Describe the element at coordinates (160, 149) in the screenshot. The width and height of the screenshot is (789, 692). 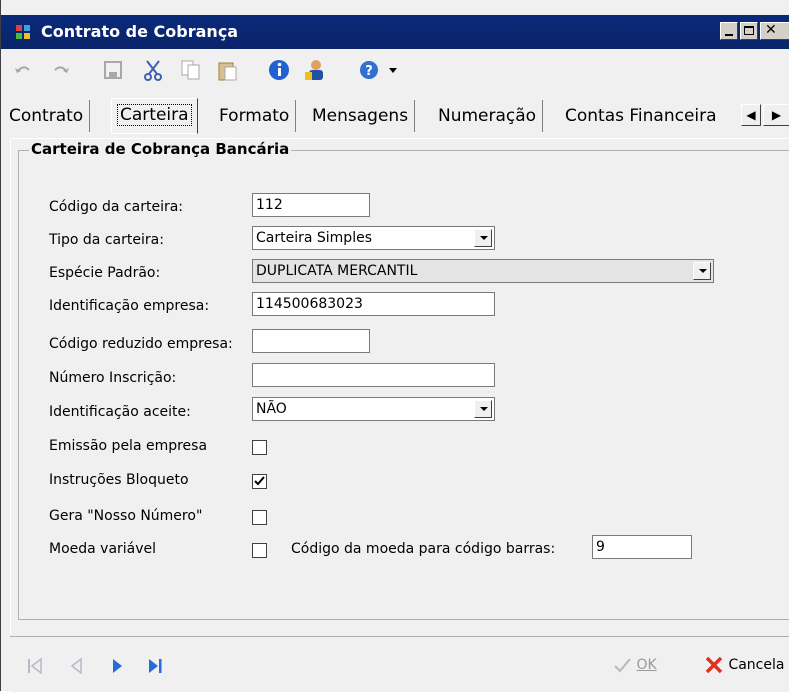
I see `group-title: Carteira de Cobrança Bancária` at that location.